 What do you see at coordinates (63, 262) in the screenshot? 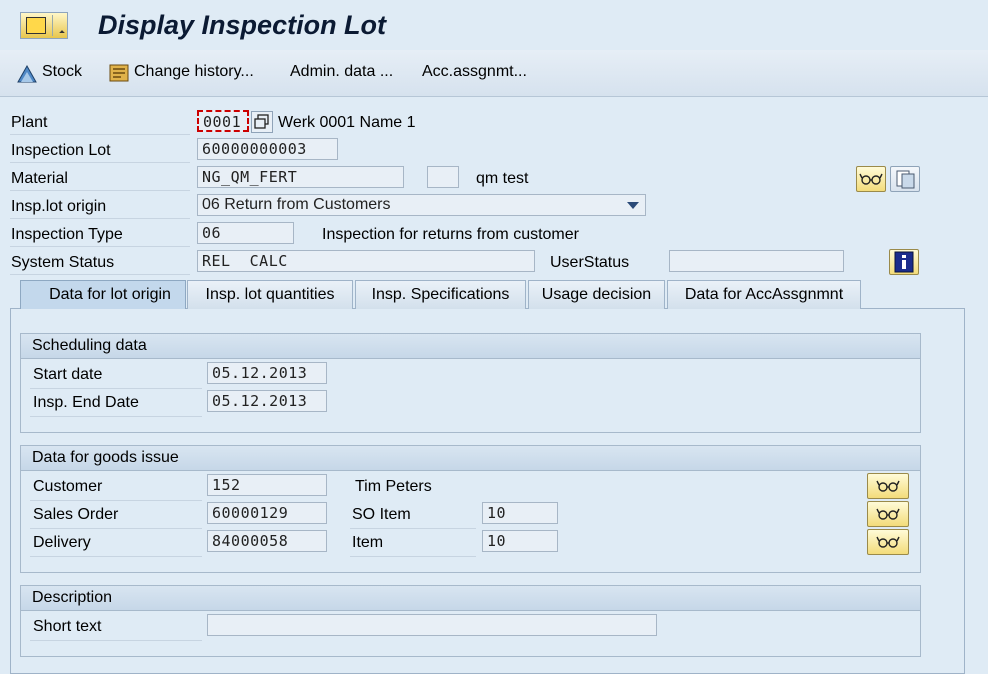
I see `system-status-label: System Status` at bounding box center [63, 262].